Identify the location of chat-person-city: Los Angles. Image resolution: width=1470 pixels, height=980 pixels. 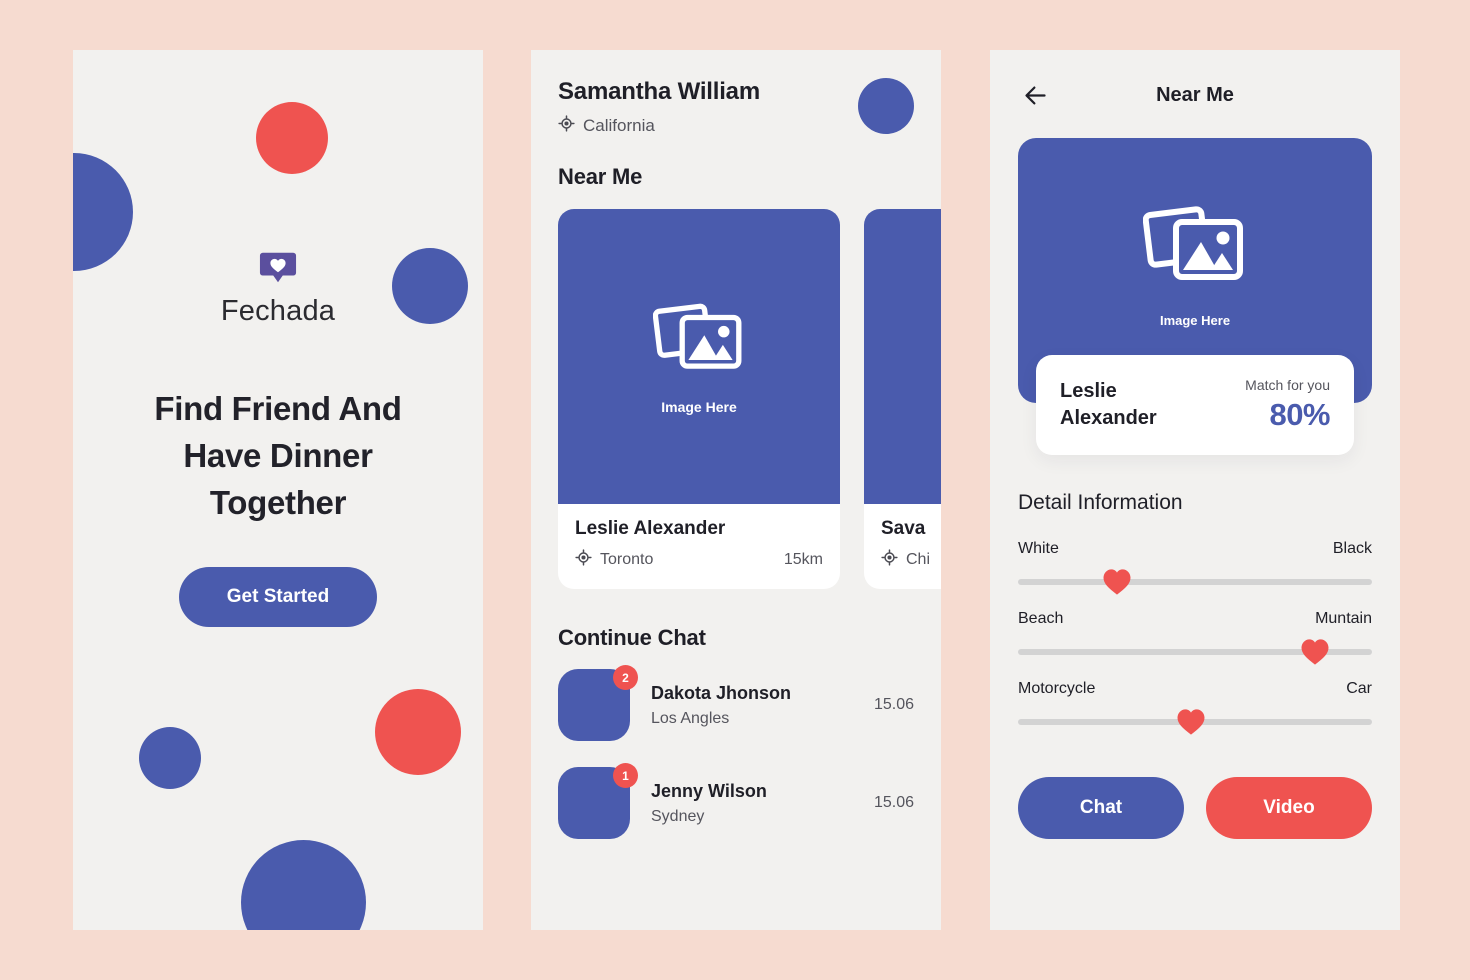
(690, 718).